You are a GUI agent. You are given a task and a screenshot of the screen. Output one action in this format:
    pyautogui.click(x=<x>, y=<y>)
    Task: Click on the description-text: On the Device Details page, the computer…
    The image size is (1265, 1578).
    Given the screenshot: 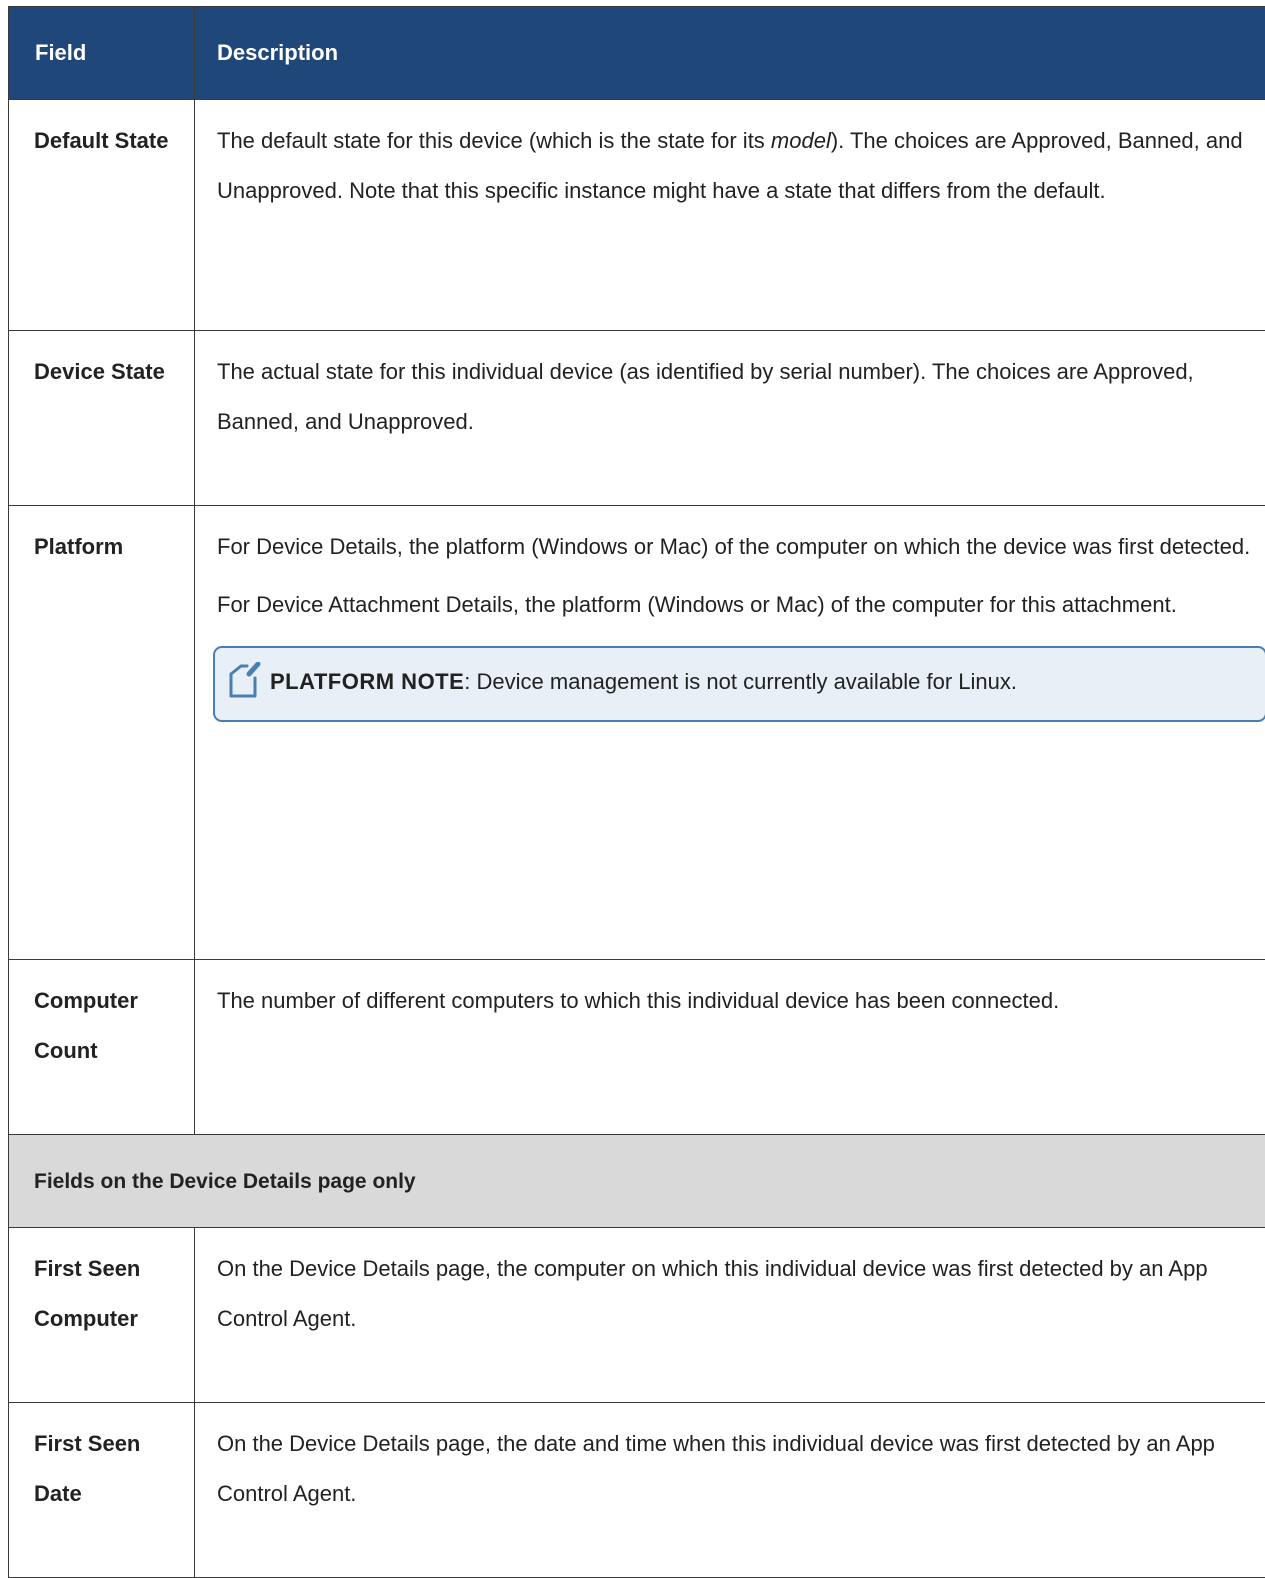 What is the action you would take?
    pyautogui.click(x=736, y=1294)
    